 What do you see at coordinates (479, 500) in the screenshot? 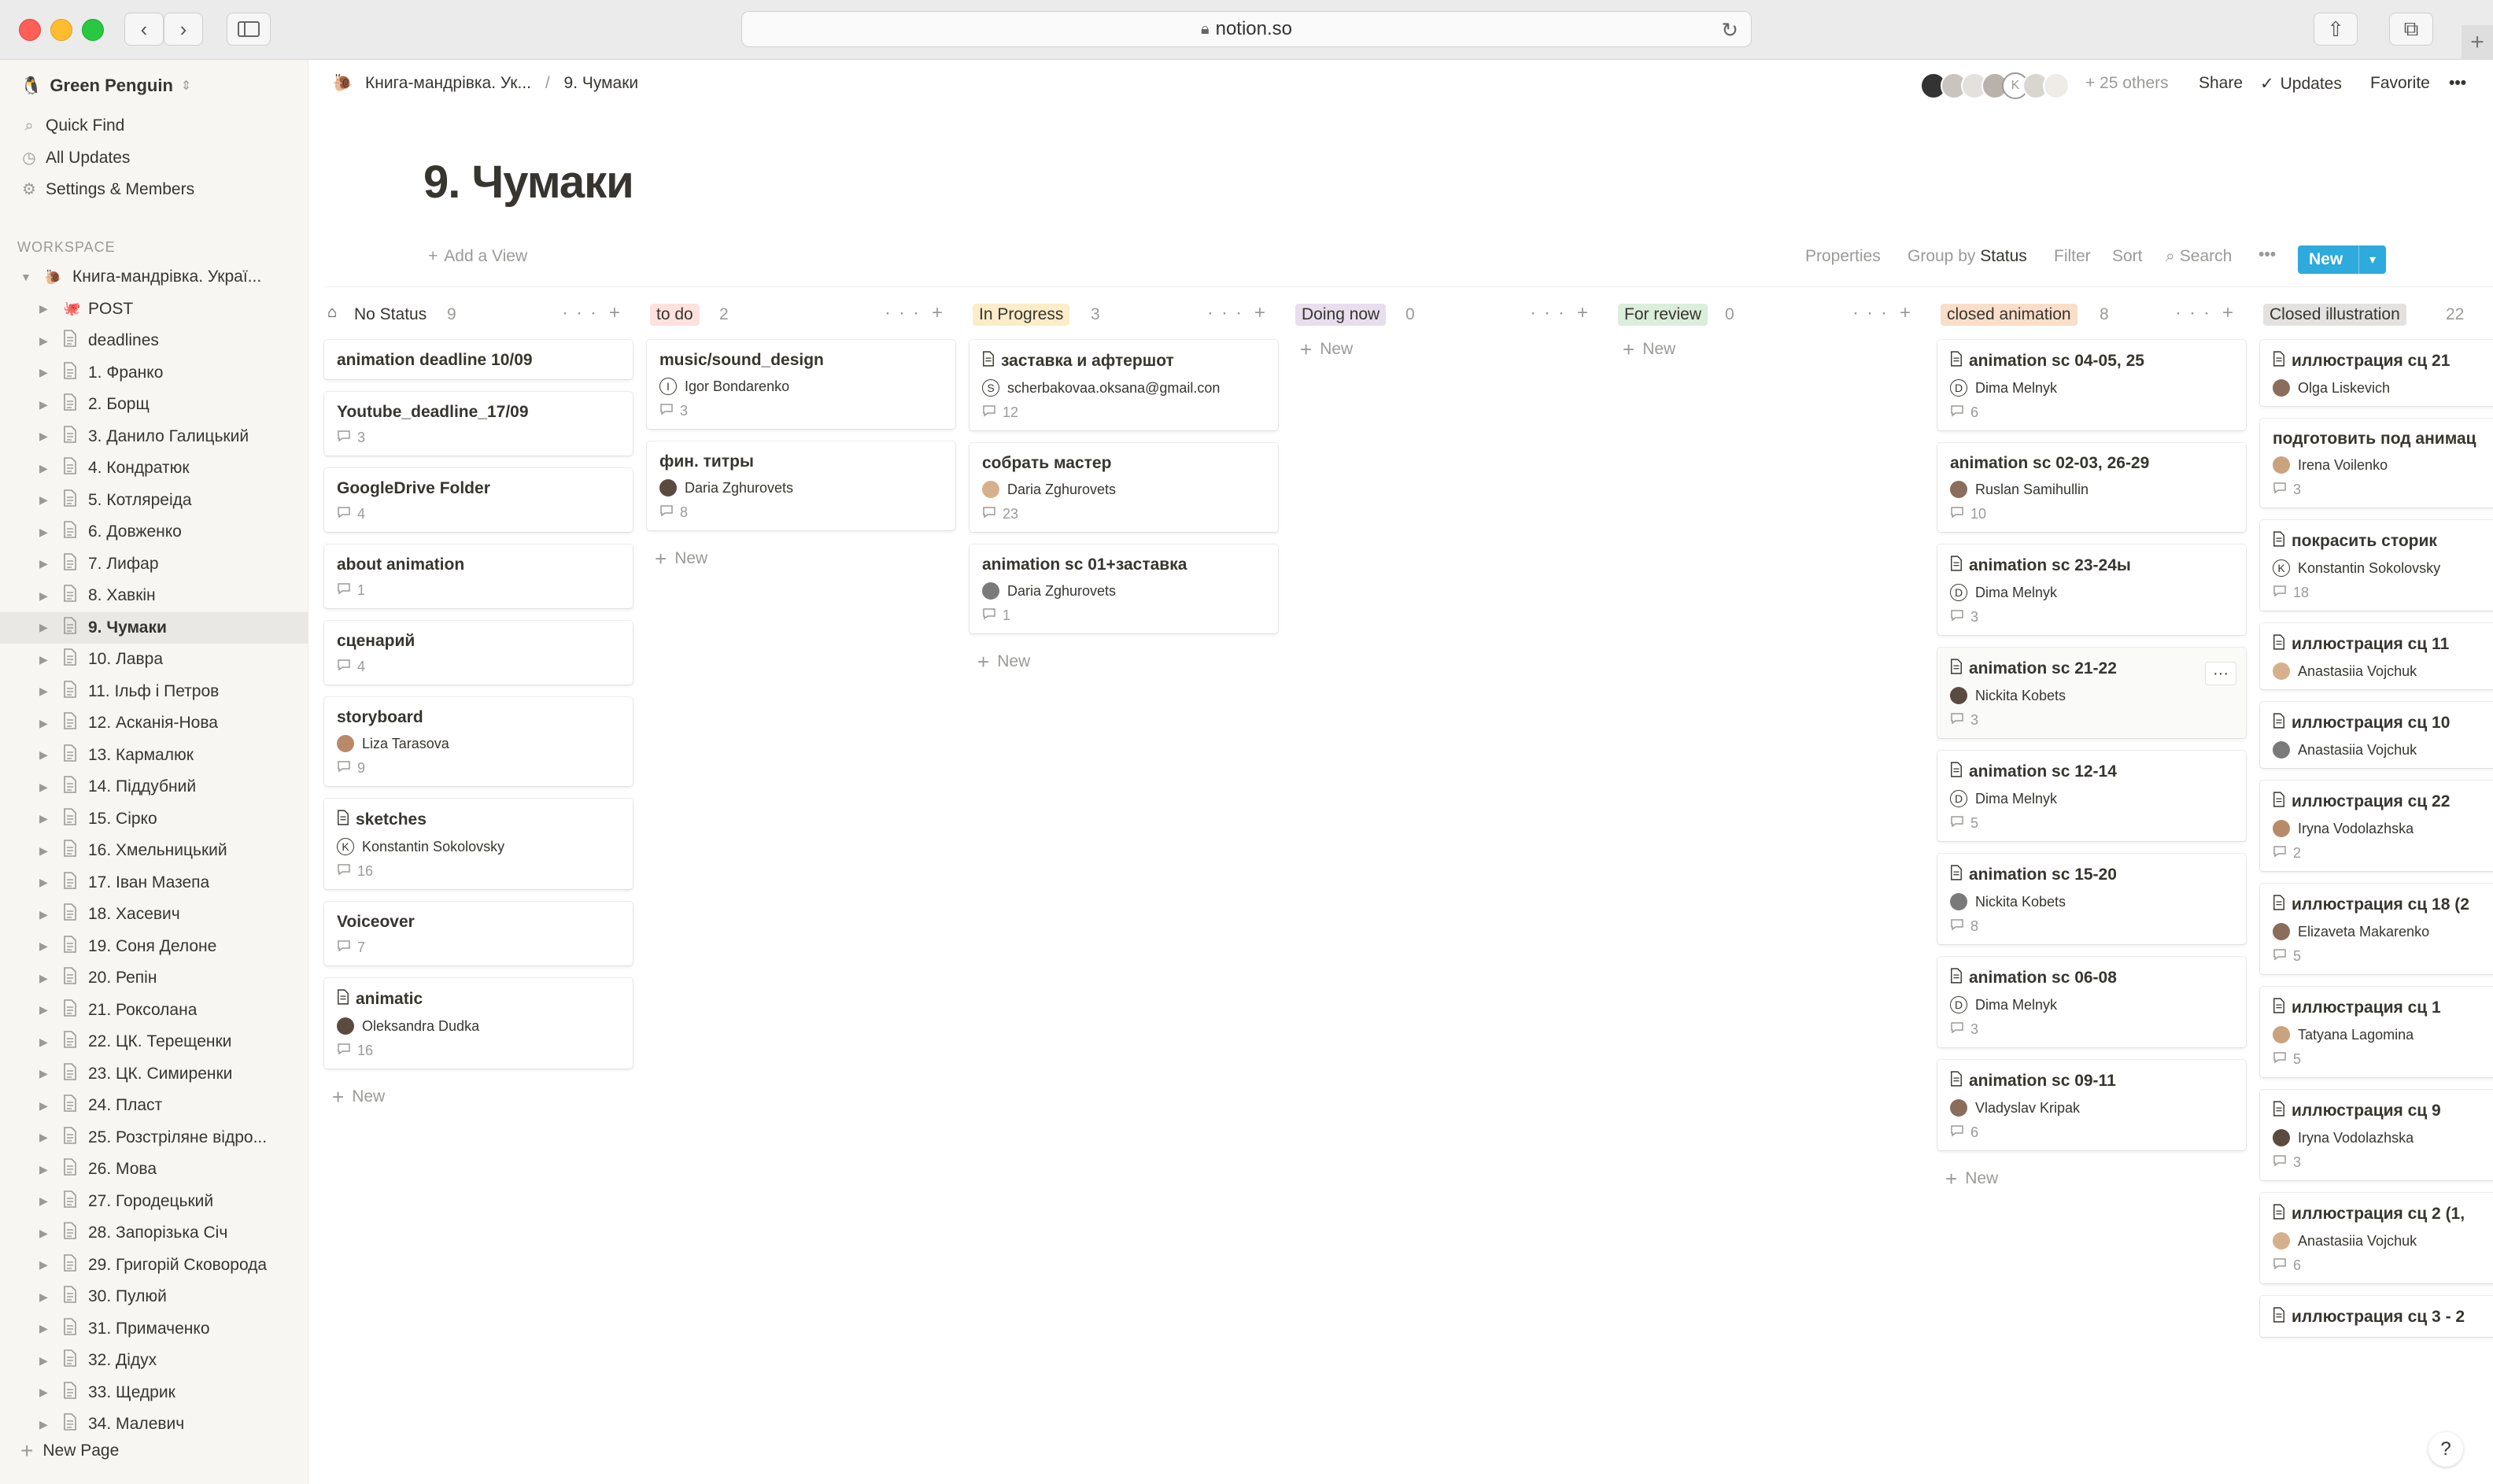
I see `board-card: GoogleDrive Folder 4` at bounding box center [479, 500].